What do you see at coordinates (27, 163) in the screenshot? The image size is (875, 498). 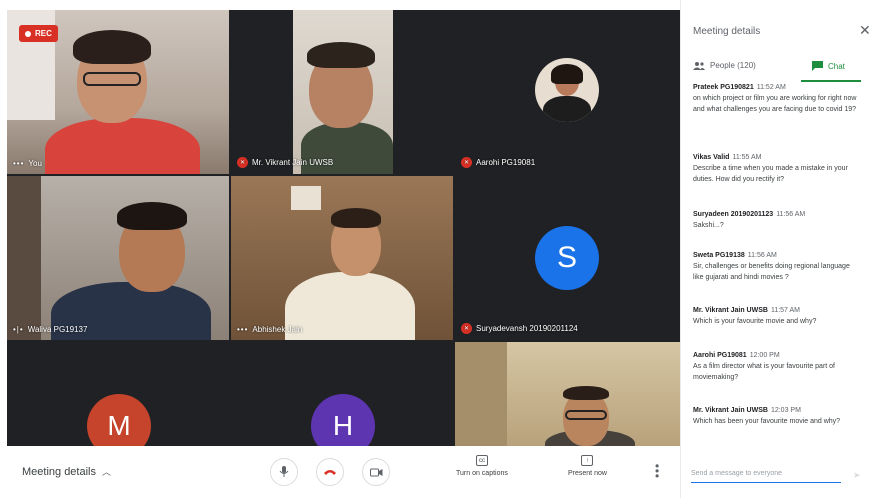 I see `tile-label: ••• You` at bounding box center [27, 163].